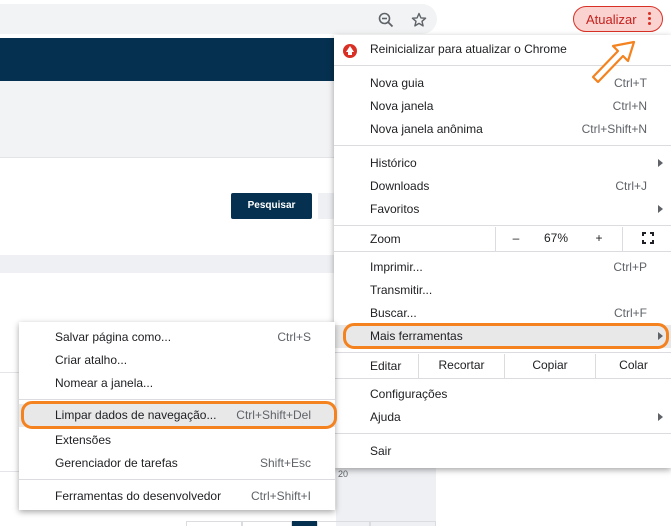 Image resolution: width=671 pixels, height=526 pixels. What do you see at coordinates (502, 163) in the screenshot?
I see `menu-item-history: Histórico` at bounding box center [502, 163].